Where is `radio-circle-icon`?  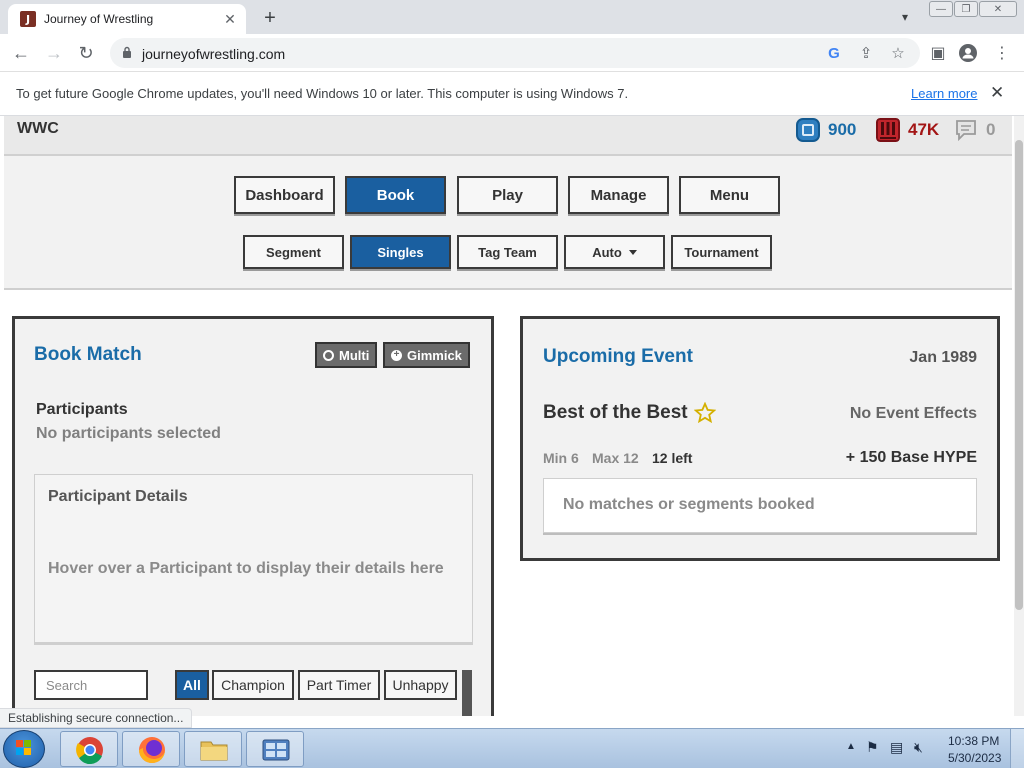
radio-circle-icon is located at coordinates (328, 355).